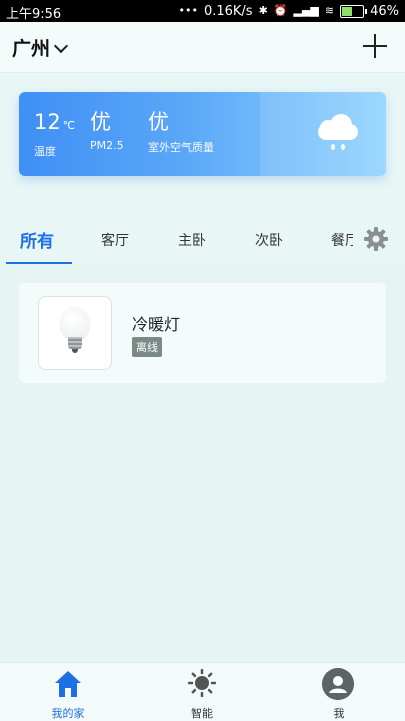 Image resolution: width=405 pixels, height=721 pixels. I want to click on city-selector: 广州, so click(40, 47).